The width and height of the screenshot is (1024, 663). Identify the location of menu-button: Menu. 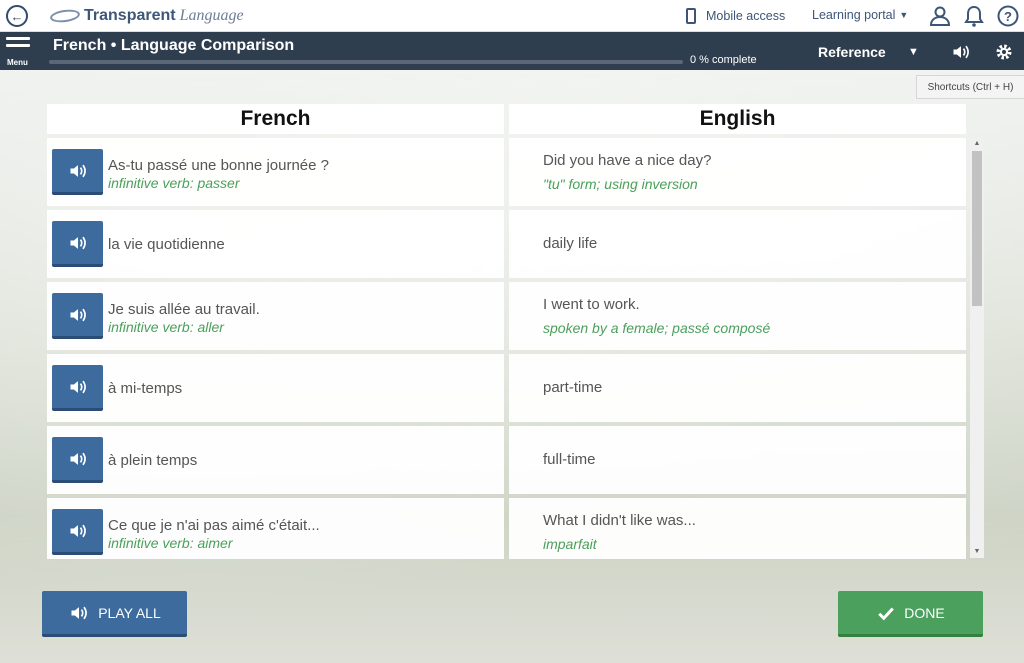
(20, 52).